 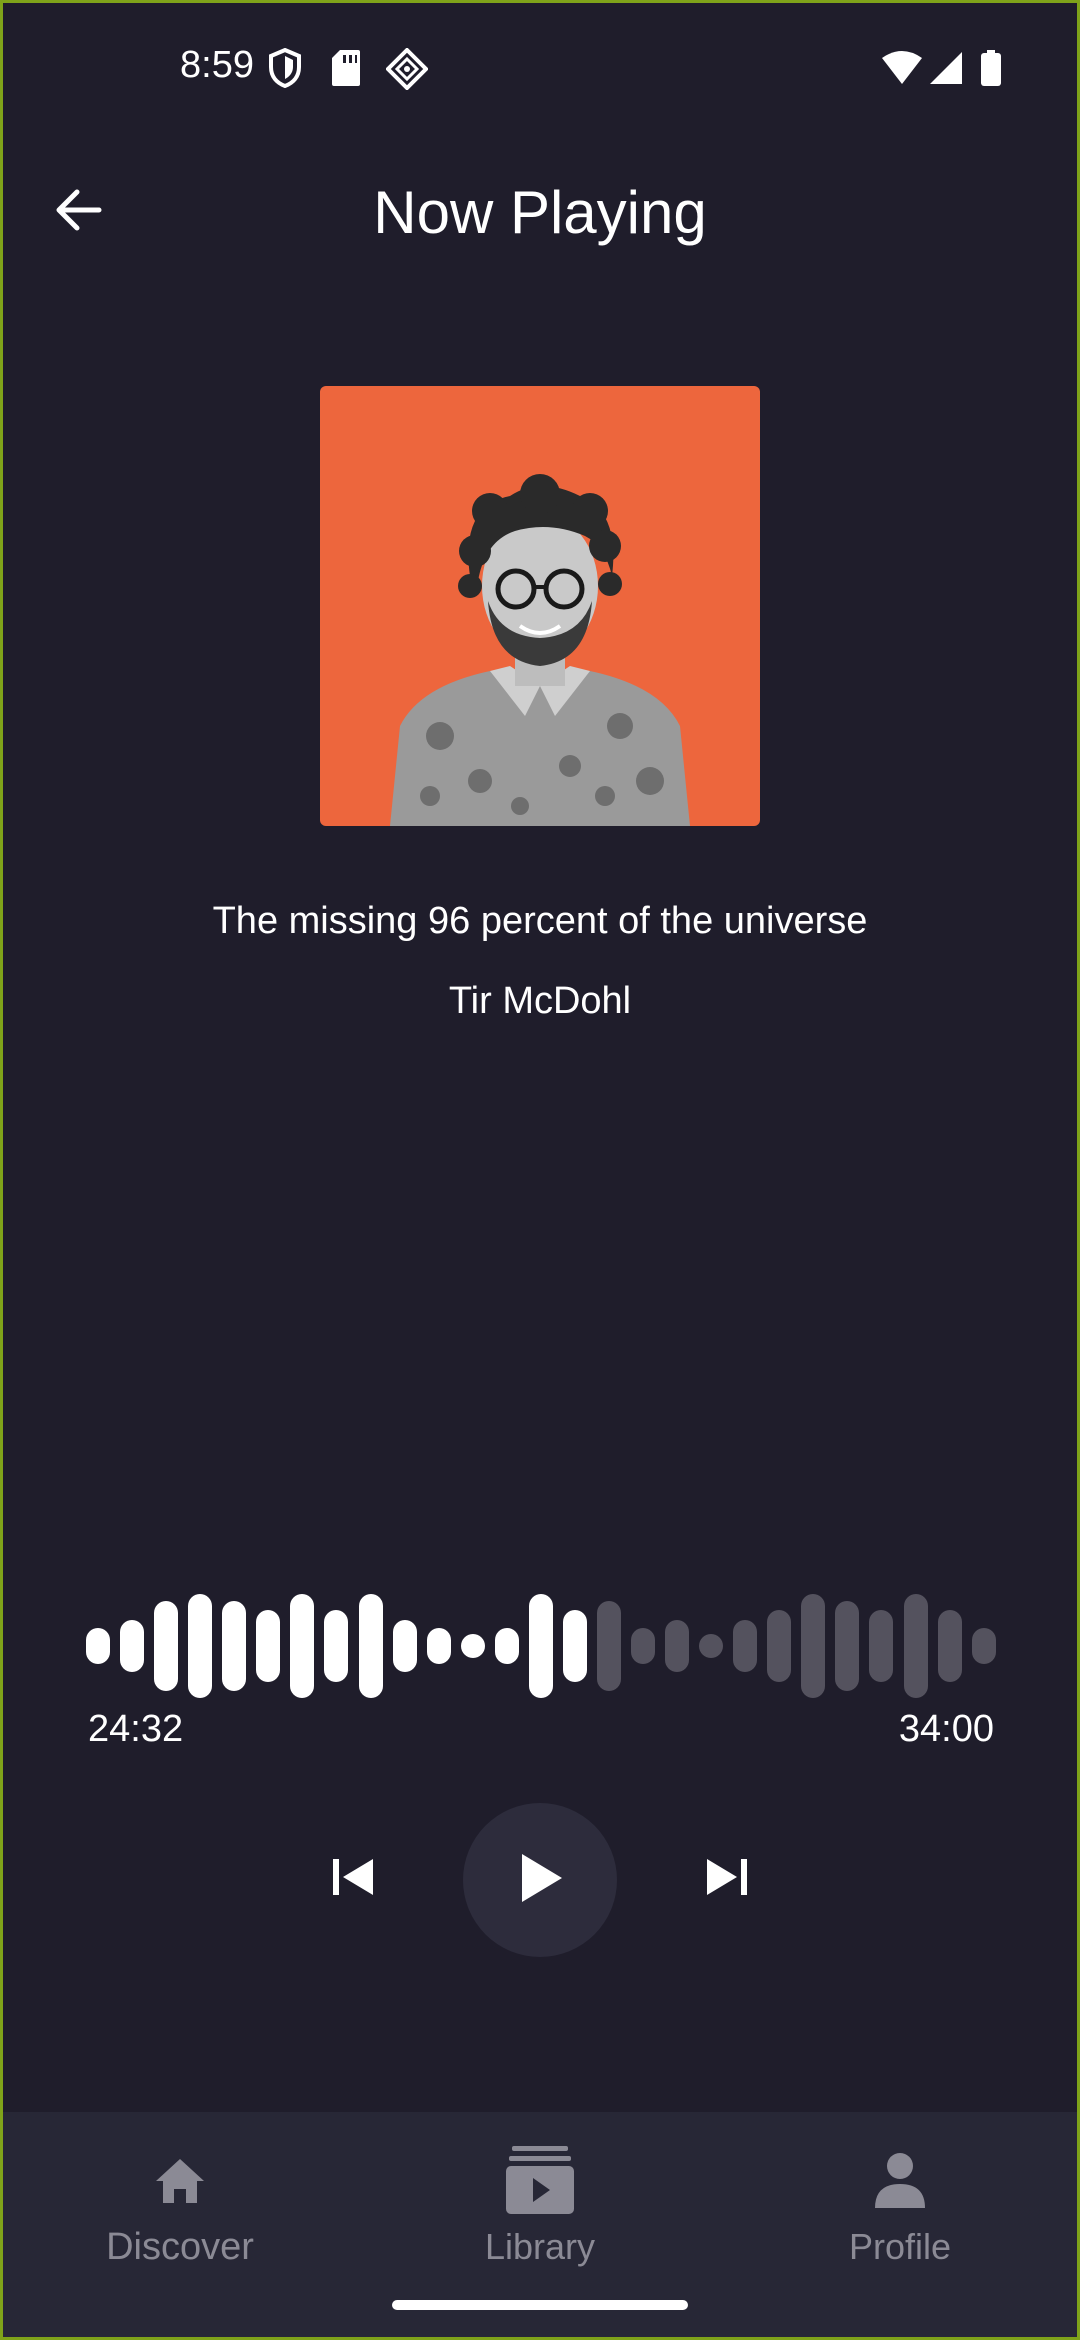 I want to click on play-icon, so click(x=540, y=1880).